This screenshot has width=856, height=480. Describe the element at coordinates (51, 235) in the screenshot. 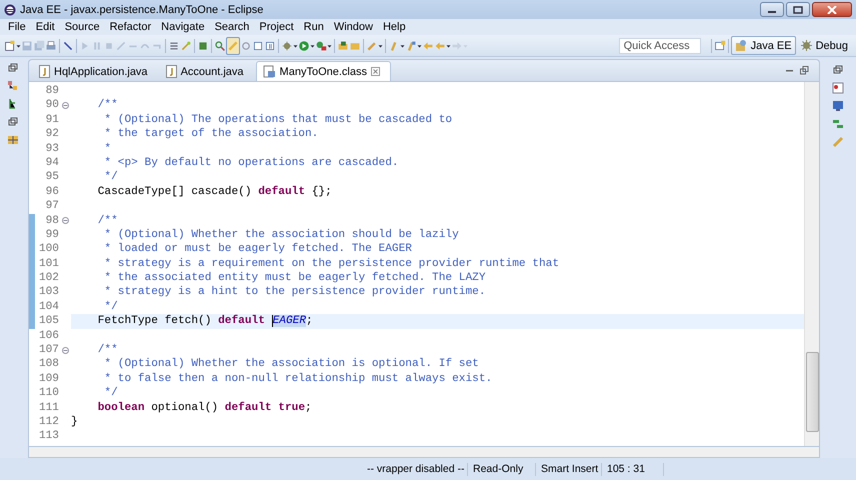

I see `line-number: 99` at that location.